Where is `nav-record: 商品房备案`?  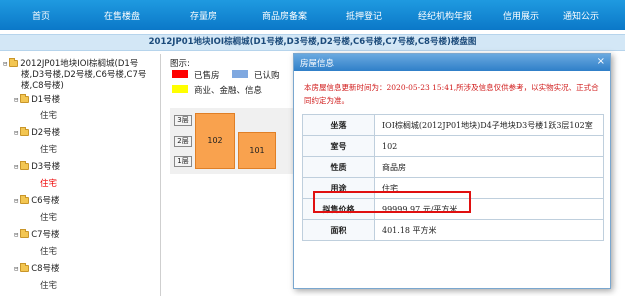
nav-record: 商品房备案 is located at coordinates (284, 15).